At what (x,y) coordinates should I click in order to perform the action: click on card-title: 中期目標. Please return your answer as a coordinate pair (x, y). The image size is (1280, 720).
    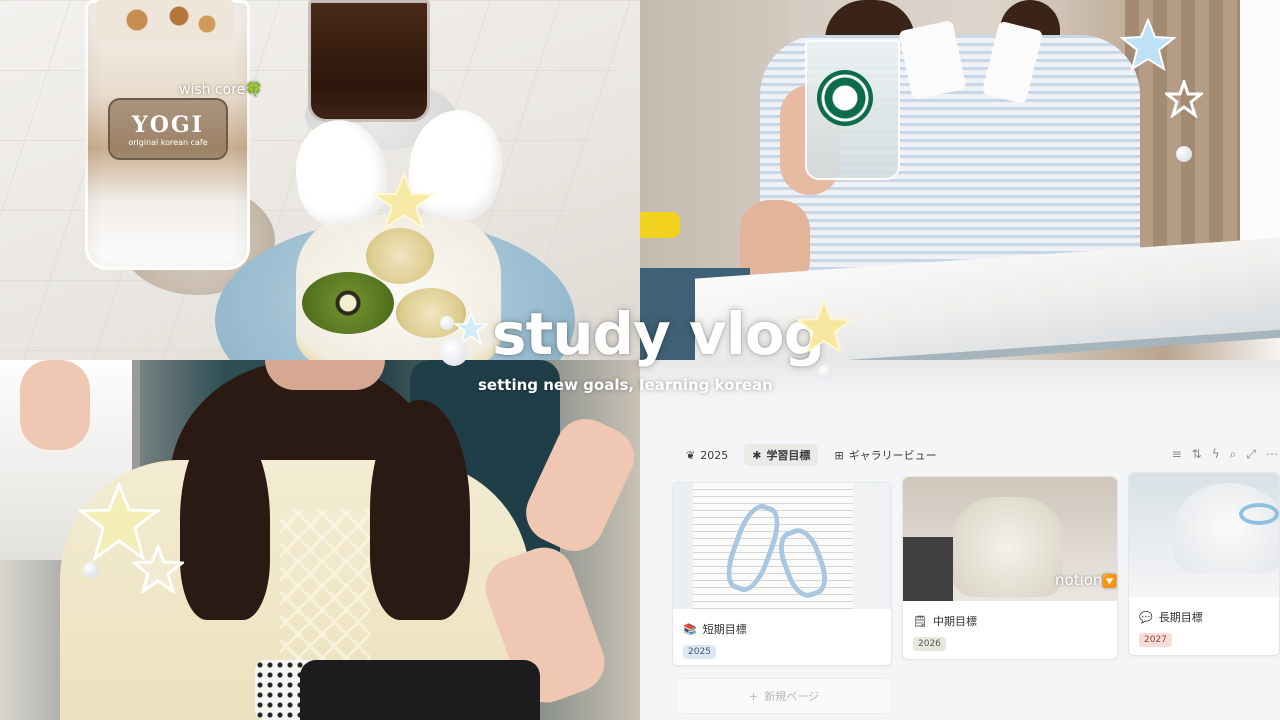
    Looking at the image, I should click on (954, 621).